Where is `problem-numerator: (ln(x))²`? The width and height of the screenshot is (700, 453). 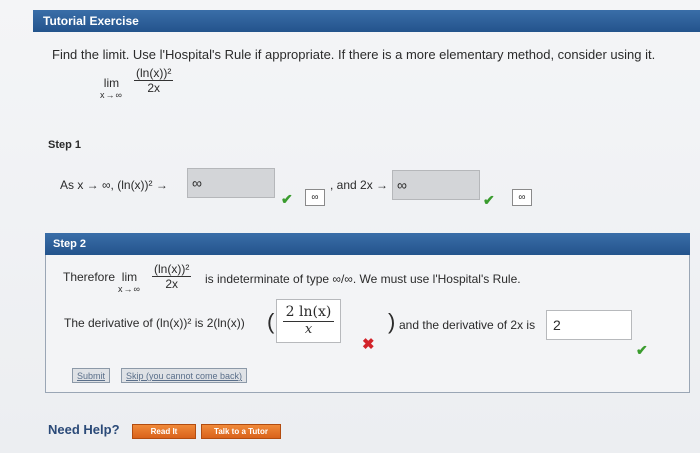
problem-numerator: (ln(x))² is located at coordinates (154, 73).